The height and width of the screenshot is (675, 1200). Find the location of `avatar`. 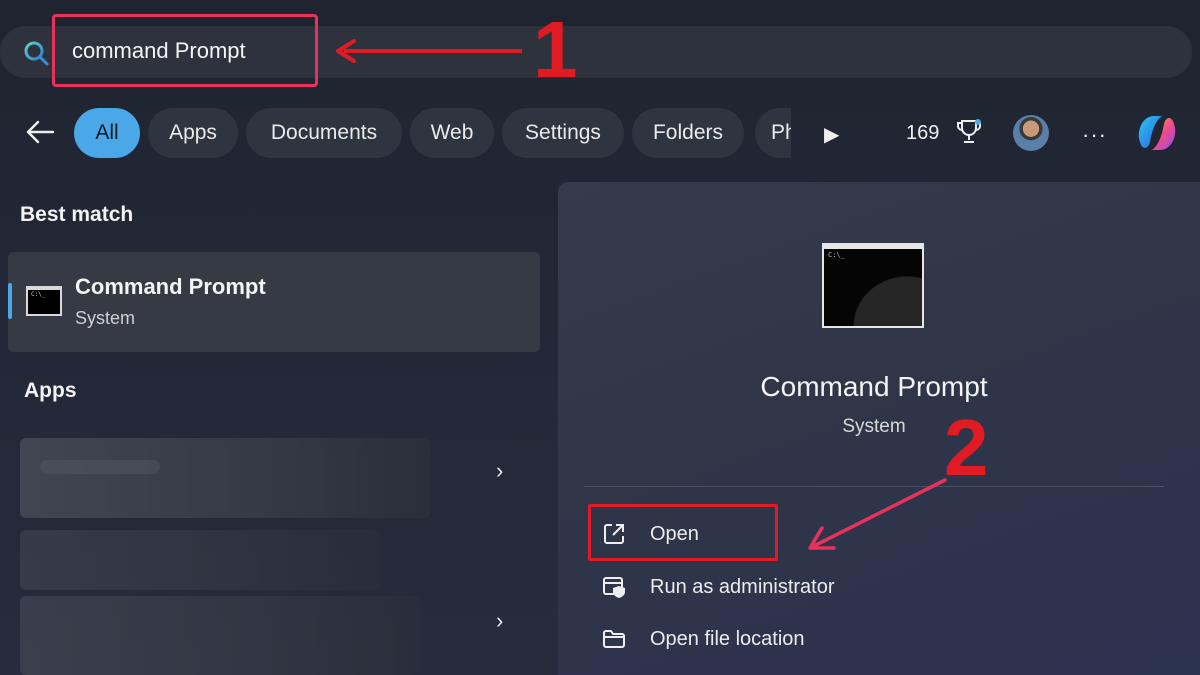

avatar is located at coordinates (1031, 133).